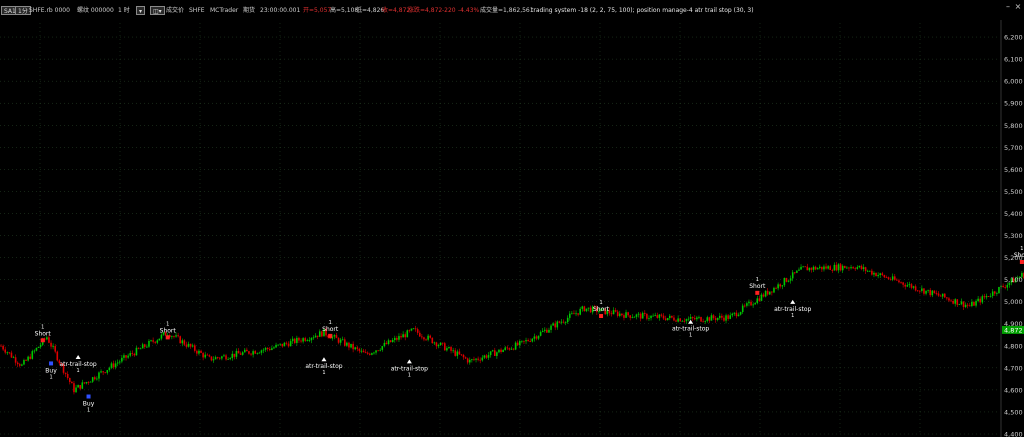  What do you see at coordinates (409, 361) in the screenshot?
I see `stop-marker` at bounding box center [409, 361].